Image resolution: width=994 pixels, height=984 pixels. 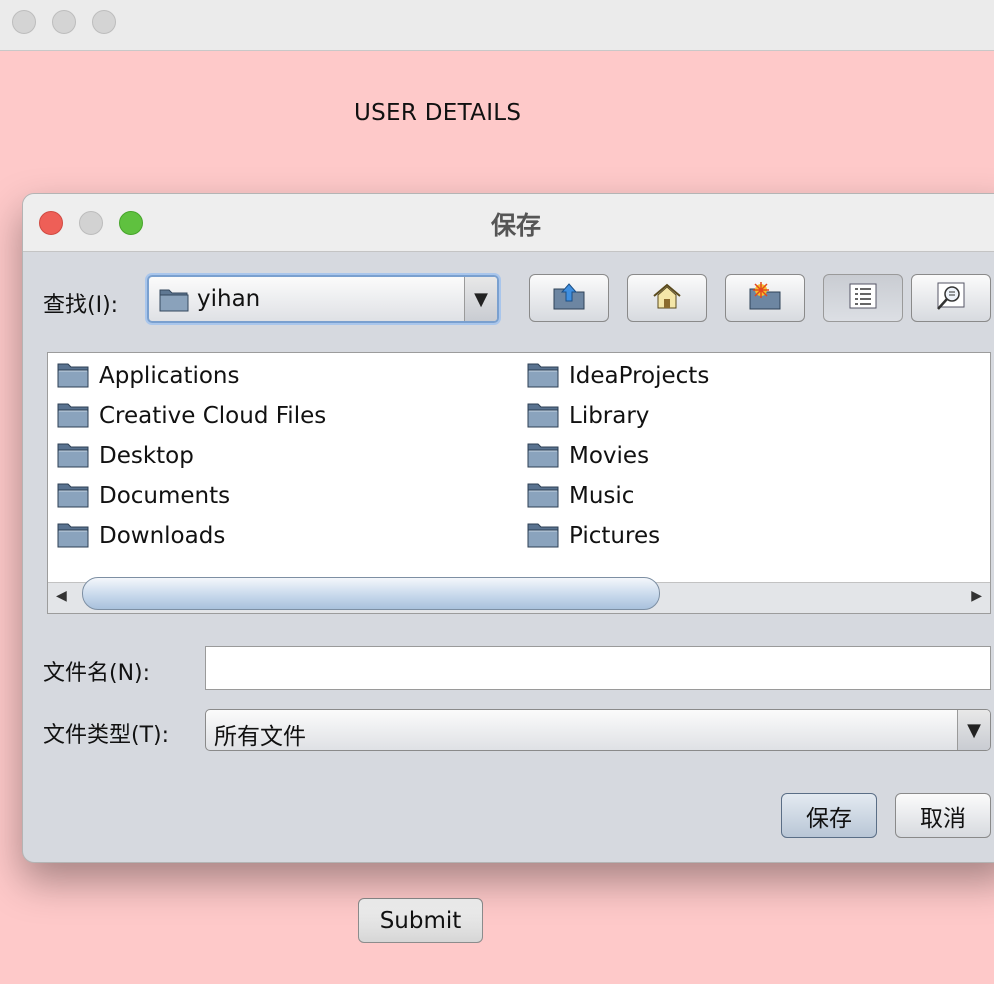 I want to click on scroll-left-icon: ◀, so click(x=61, y=596).